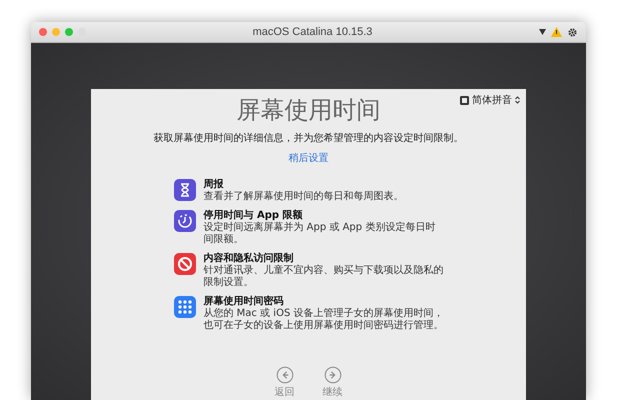 The width and height of the screenshot is (617, 400). Describe the element at coordinates (185, 190) in the screenshot. I see `hourglass-icon` at that location.